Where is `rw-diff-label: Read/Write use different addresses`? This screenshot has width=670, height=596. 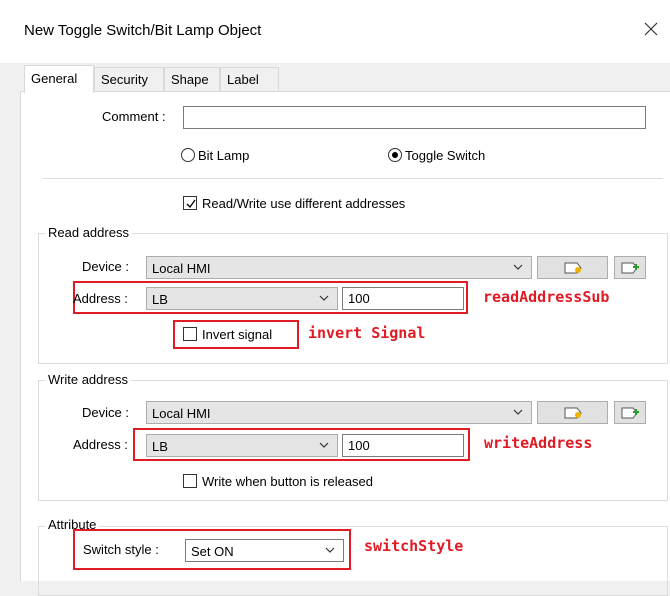
rw-diff-label: Read/Write use different addresses is located at coordinates (304, 203).